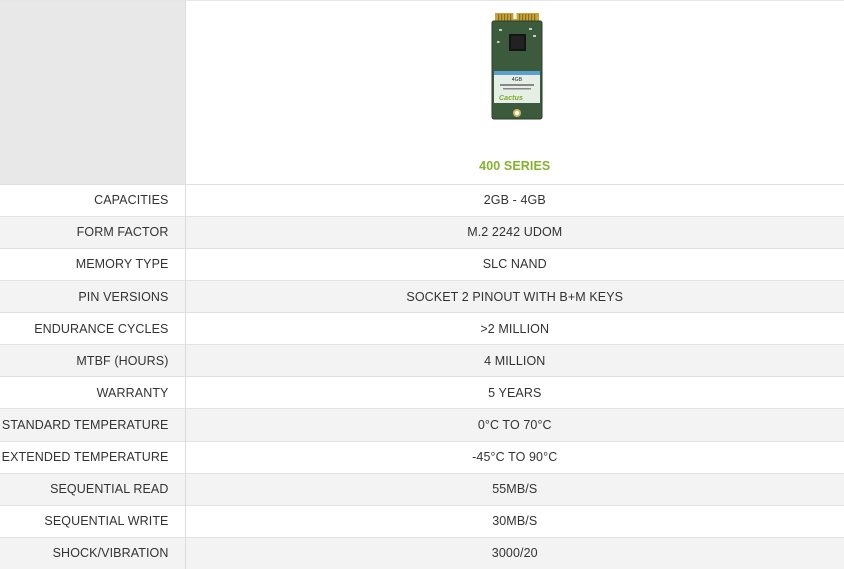  I want to click on spec-label: PIN VERSIONS, so click(93, 296).